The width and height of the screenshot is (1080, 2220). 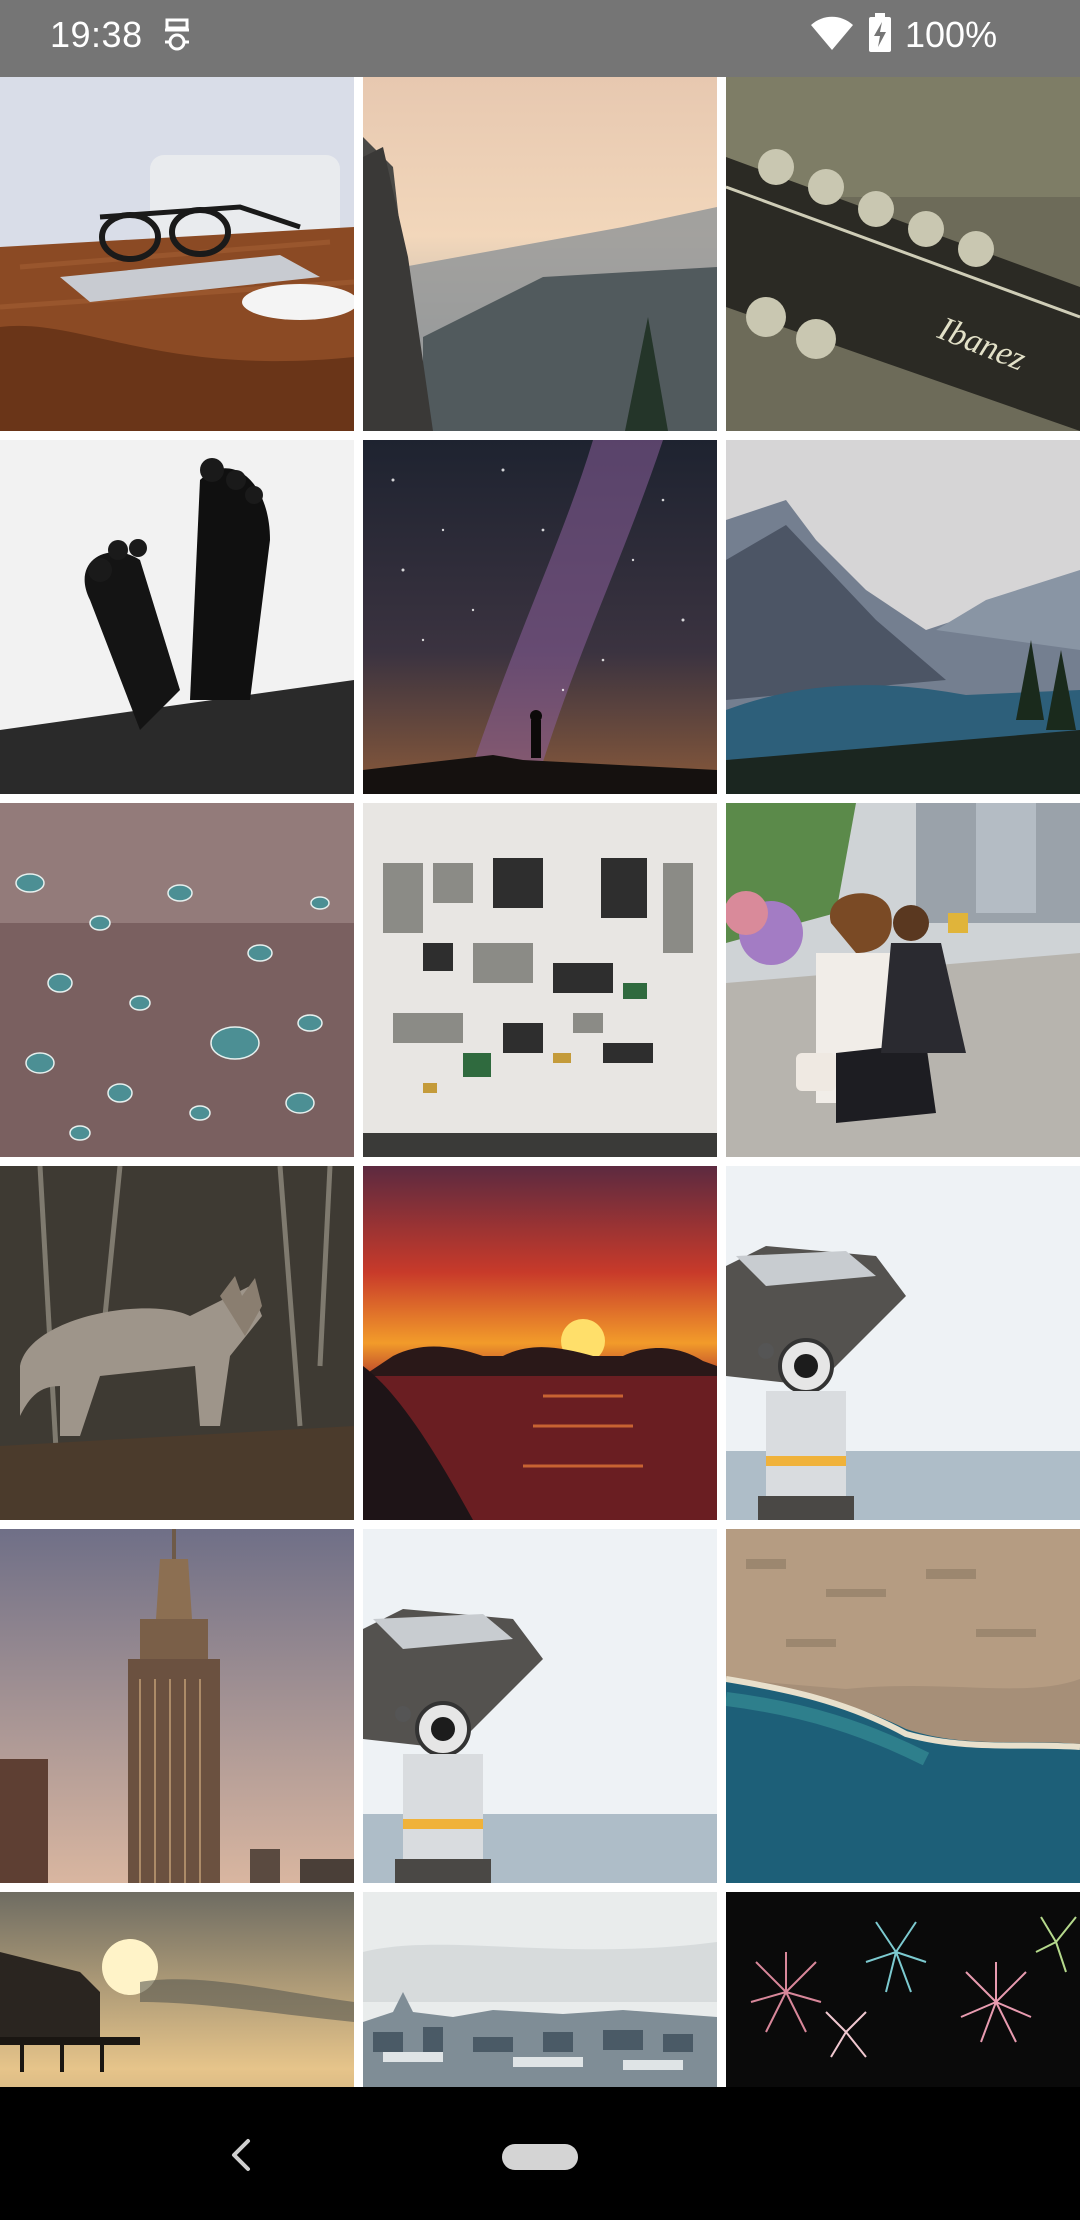 I want to click on photo-empire-state-building, so click(x=177, y=1706).